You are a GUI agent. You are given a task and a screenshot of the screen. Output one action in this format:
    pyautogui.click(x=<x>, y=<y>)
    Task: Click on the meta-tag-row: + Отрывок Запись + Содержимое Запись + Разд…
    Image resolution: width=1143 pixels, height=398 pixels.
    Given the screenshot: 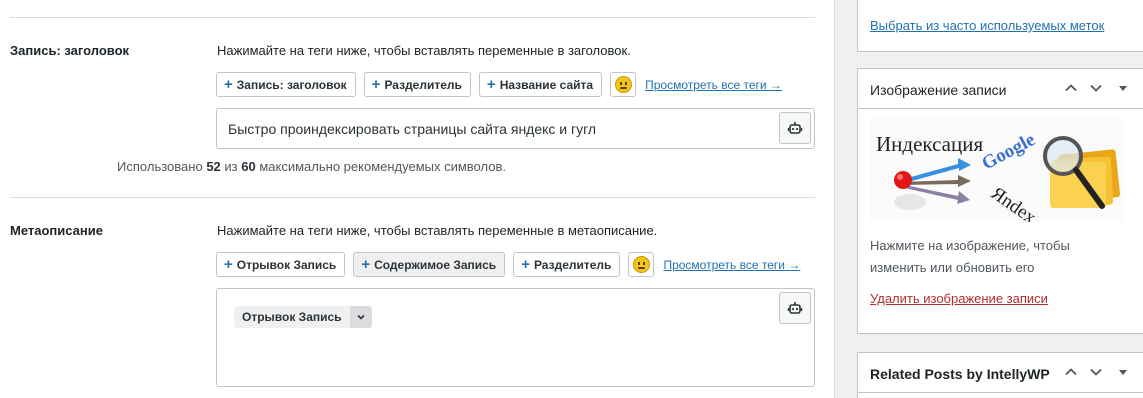 What is the action you would take?
    pyautogui.click(x=508, y=264)
    